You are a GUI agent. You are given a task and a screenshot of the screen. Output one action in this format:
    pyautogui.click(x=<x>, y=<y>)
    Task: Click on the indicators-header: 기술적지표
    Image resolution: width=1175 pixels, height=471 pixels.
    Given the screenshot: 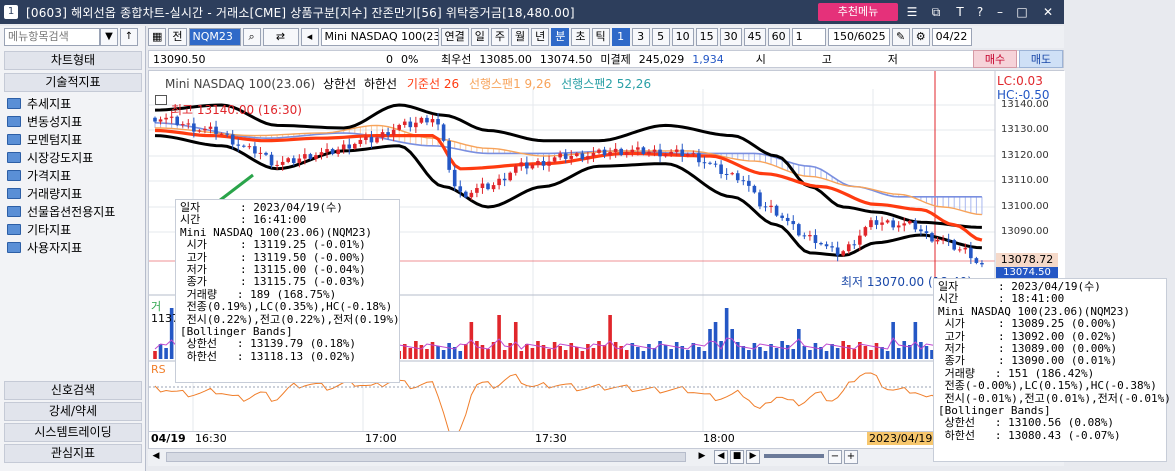 What is the action you would take?
    pyautogui.click(x=73, y=82)
    